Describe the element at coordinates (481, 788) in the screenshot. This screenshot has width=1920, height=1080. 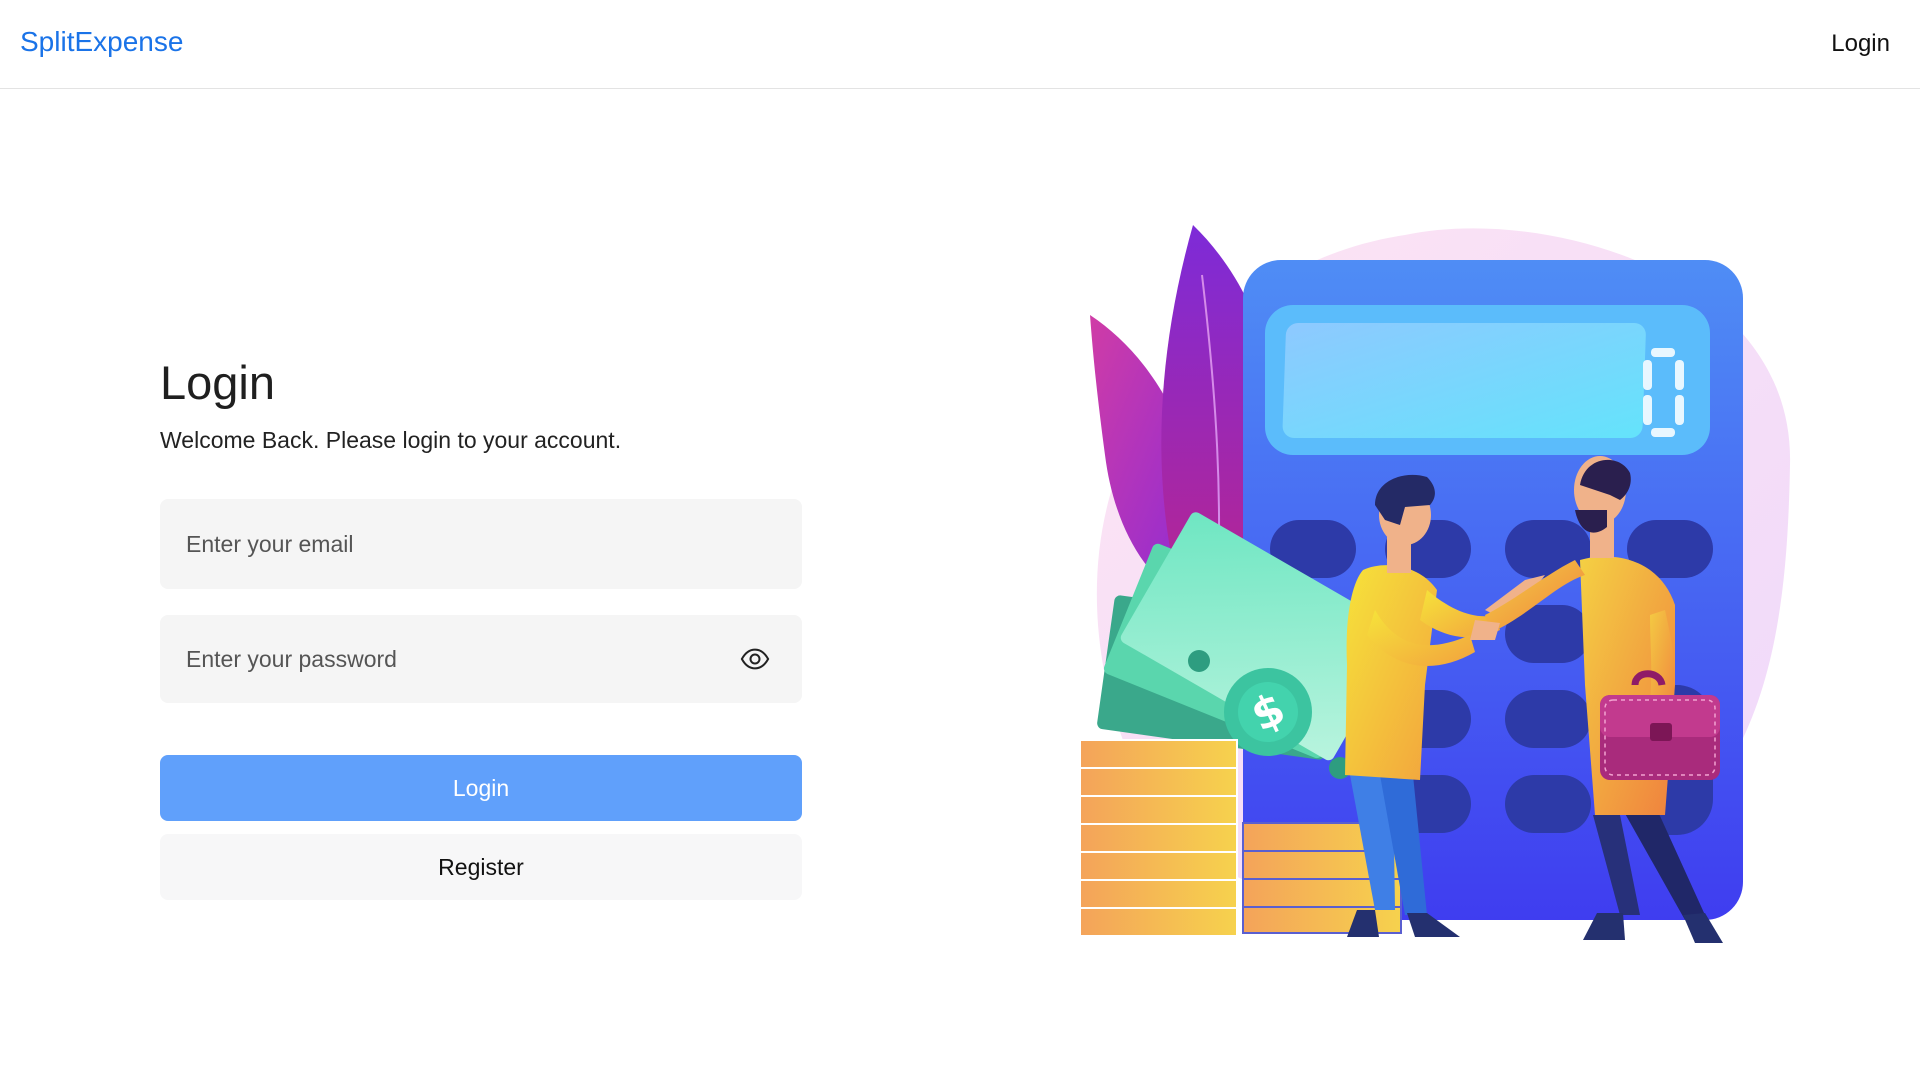
I see `login-button: Login` at that location.